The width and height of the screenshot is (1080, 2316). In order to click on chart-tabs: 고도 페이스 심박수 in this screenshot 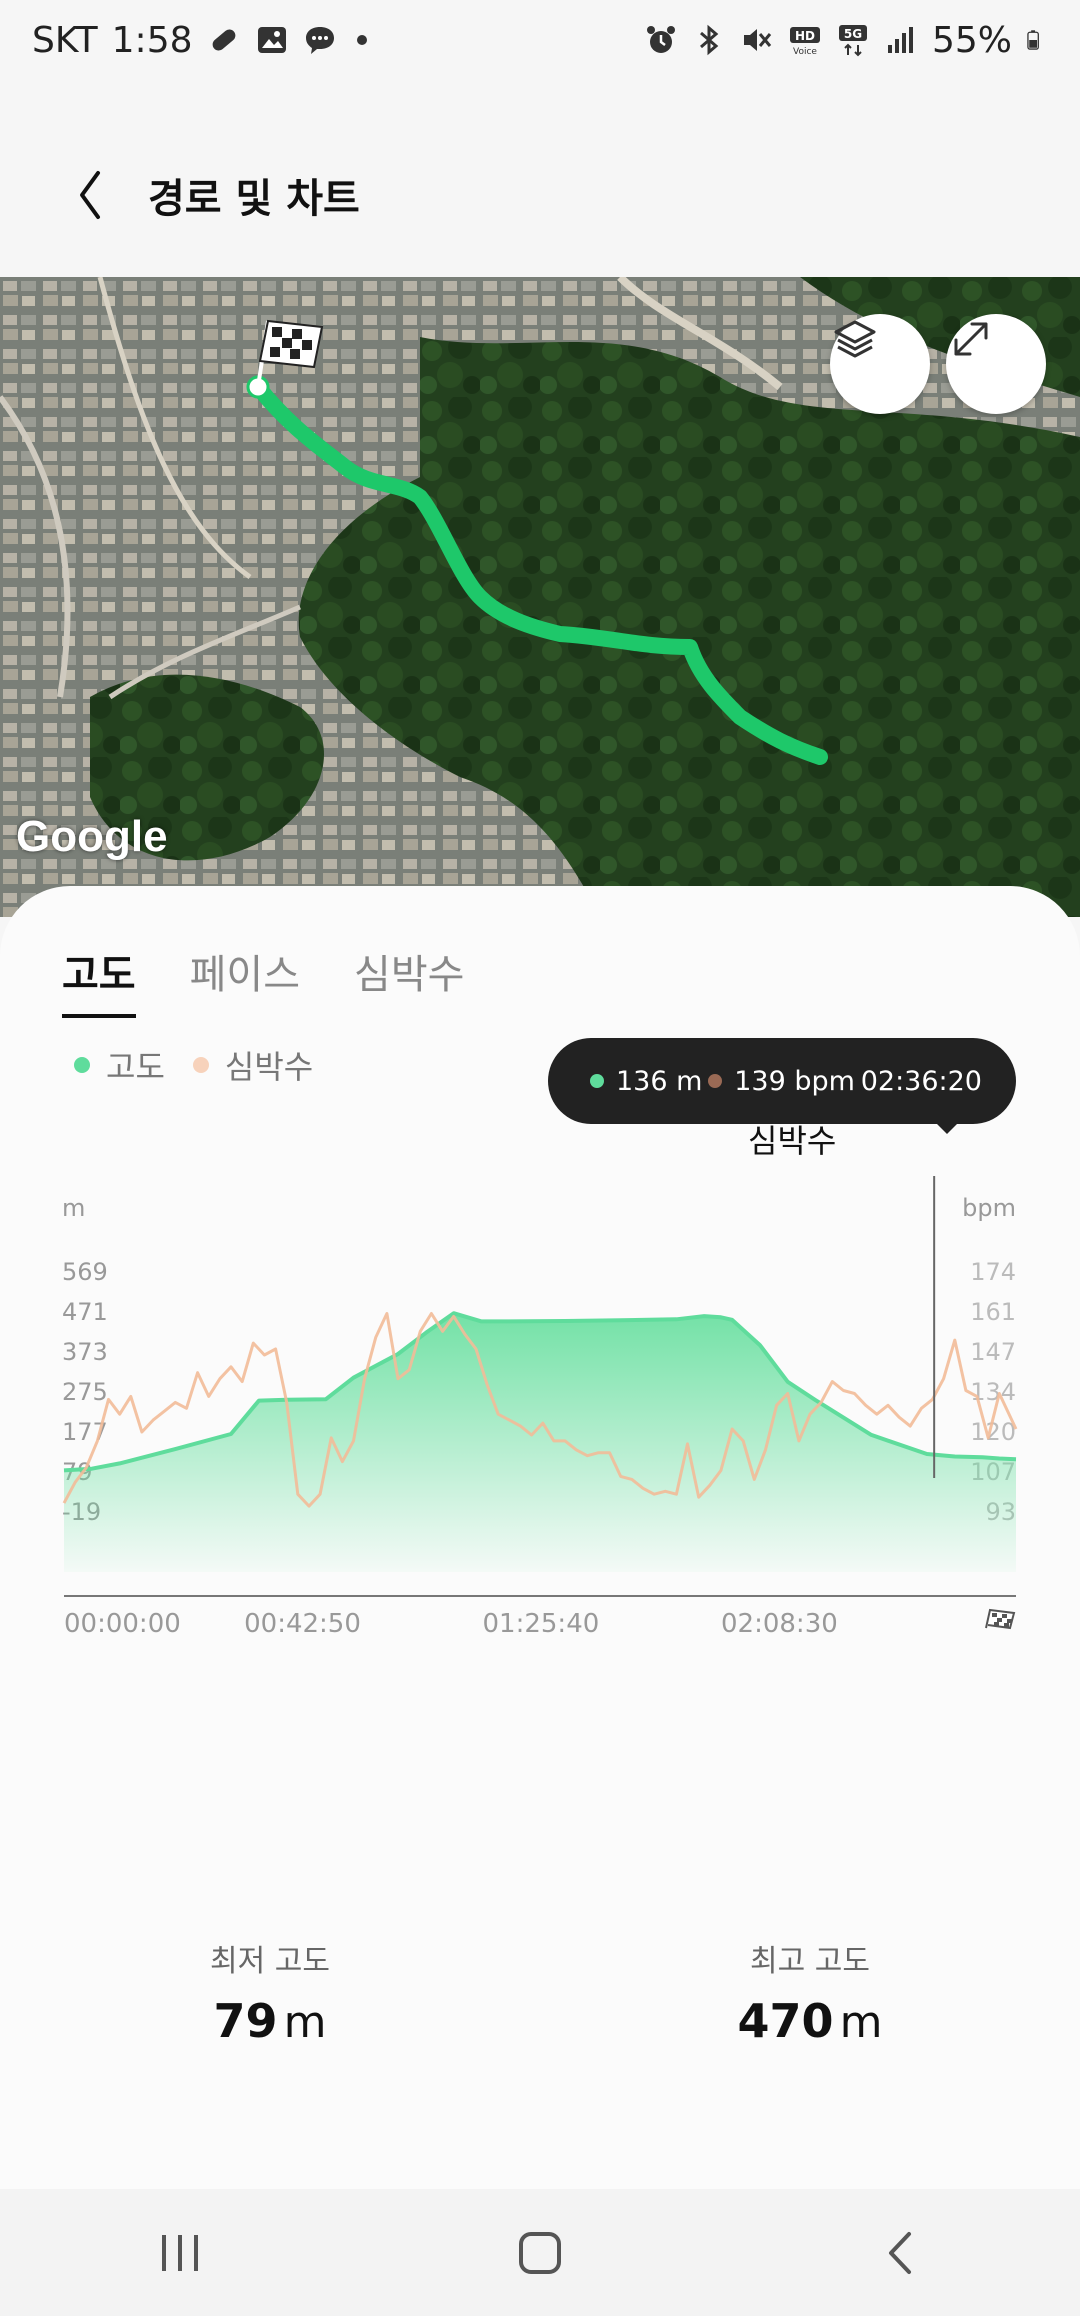, I will do `click(263, 980)`.